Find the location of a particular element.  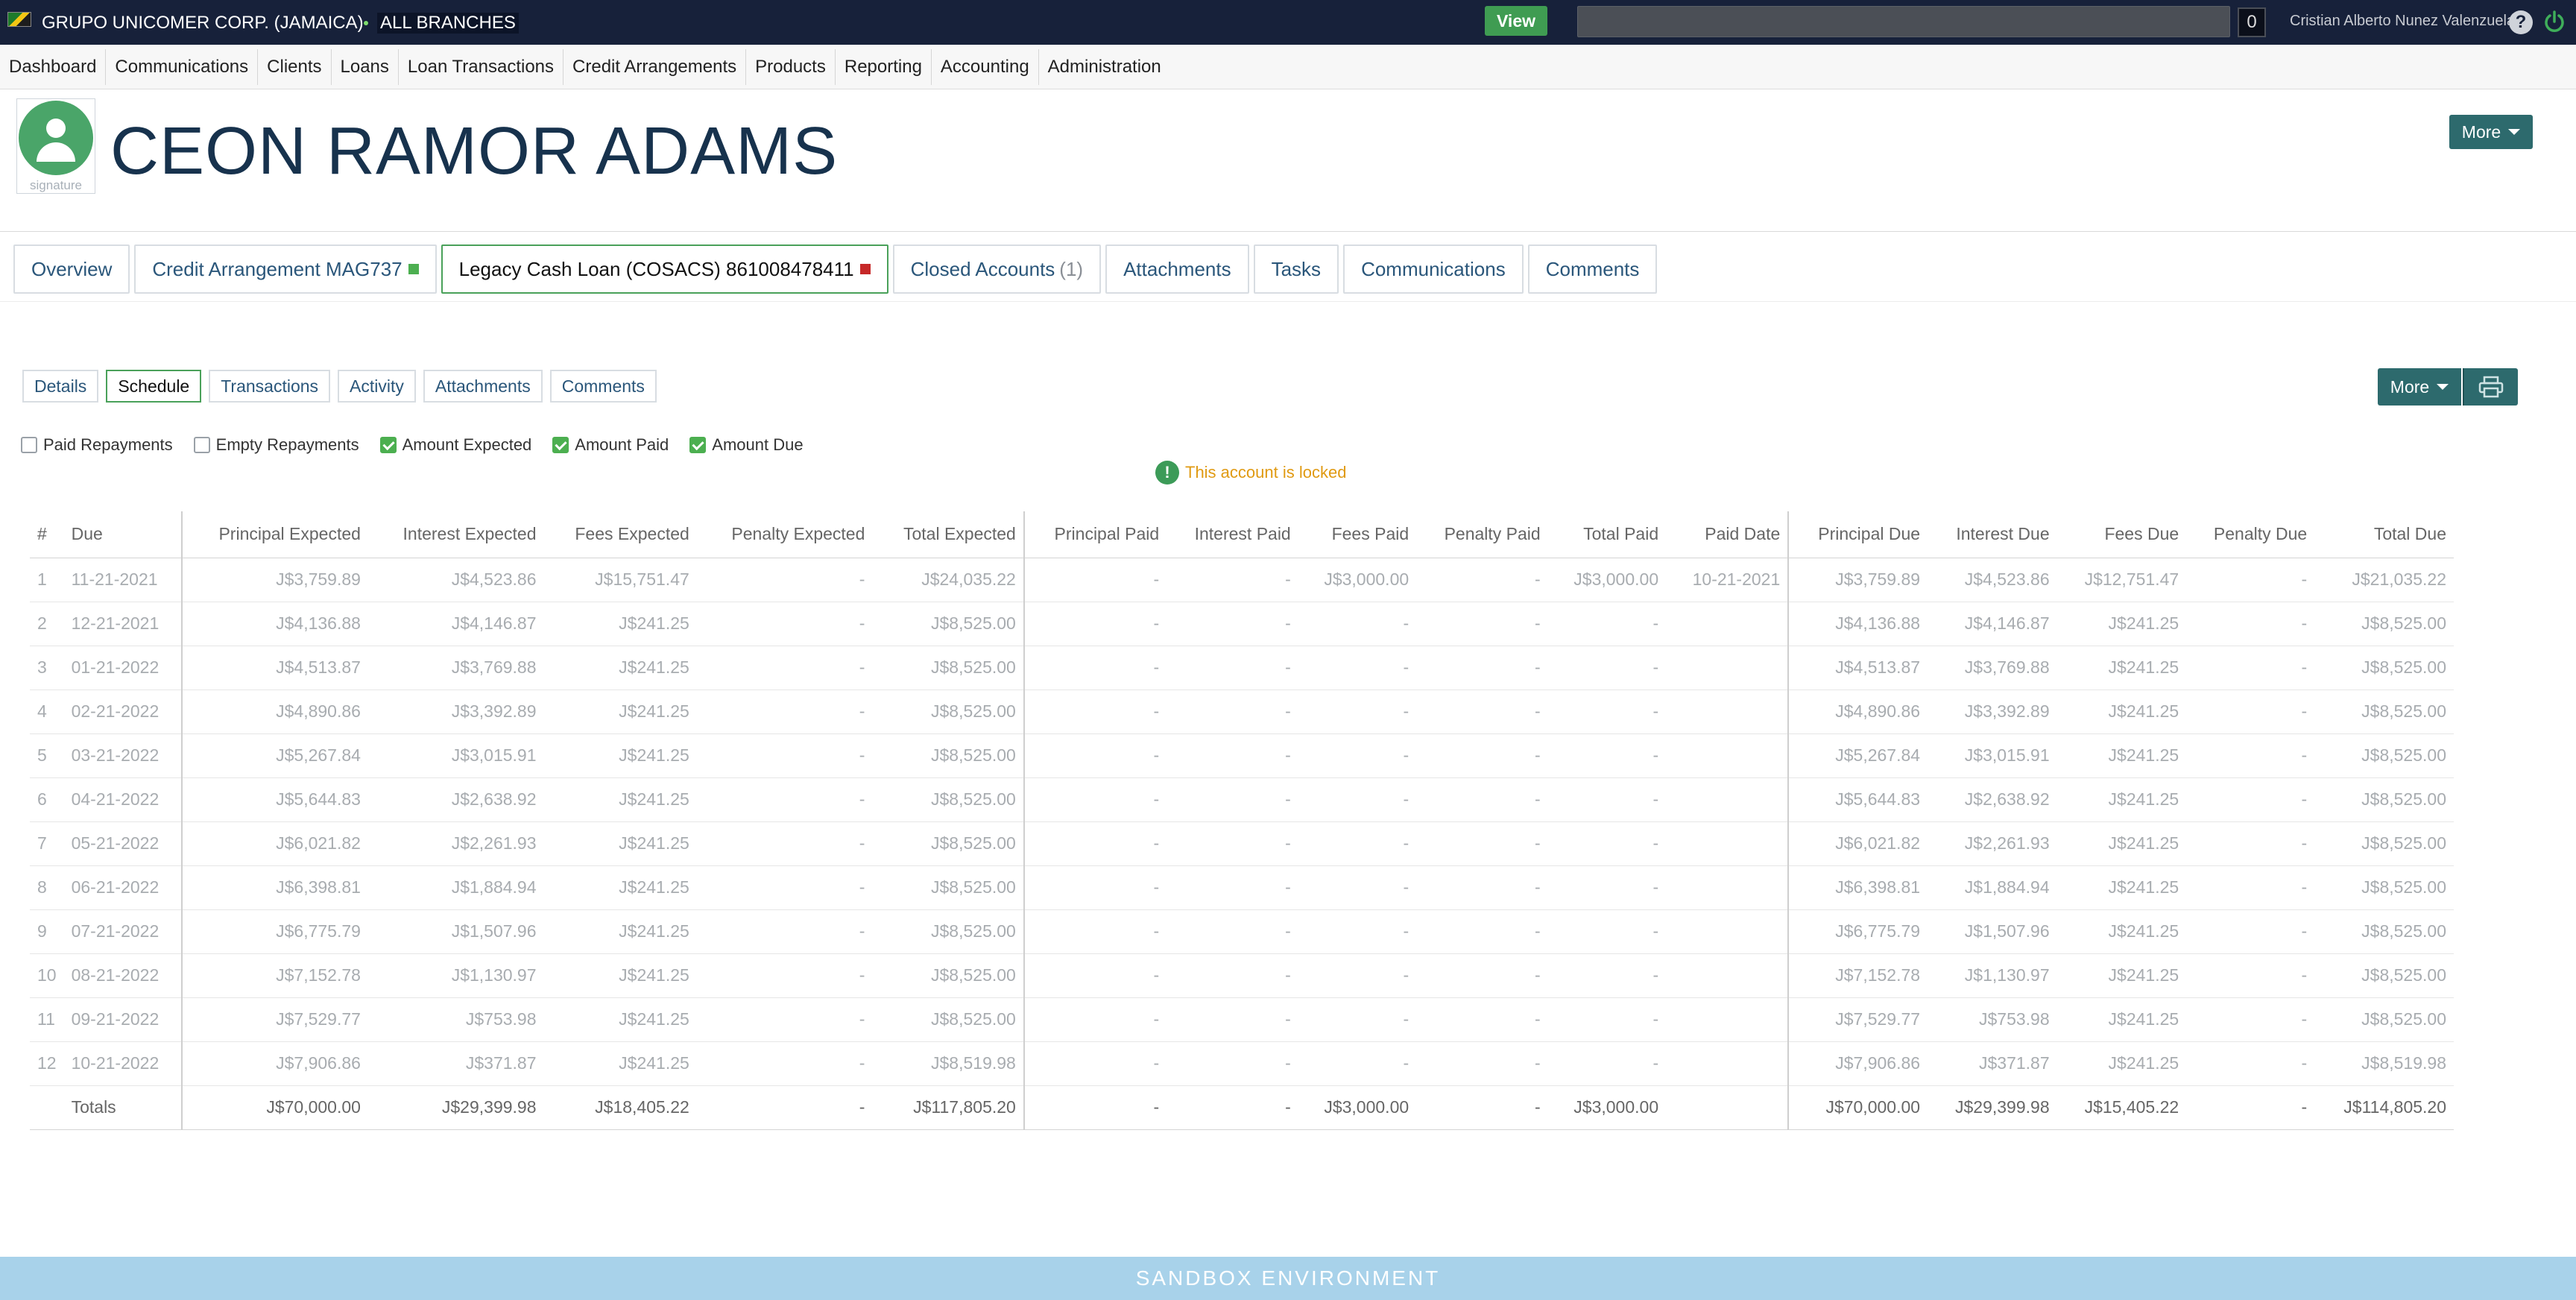

nav-accounting: Accounting is located at coordinates (985, 66).